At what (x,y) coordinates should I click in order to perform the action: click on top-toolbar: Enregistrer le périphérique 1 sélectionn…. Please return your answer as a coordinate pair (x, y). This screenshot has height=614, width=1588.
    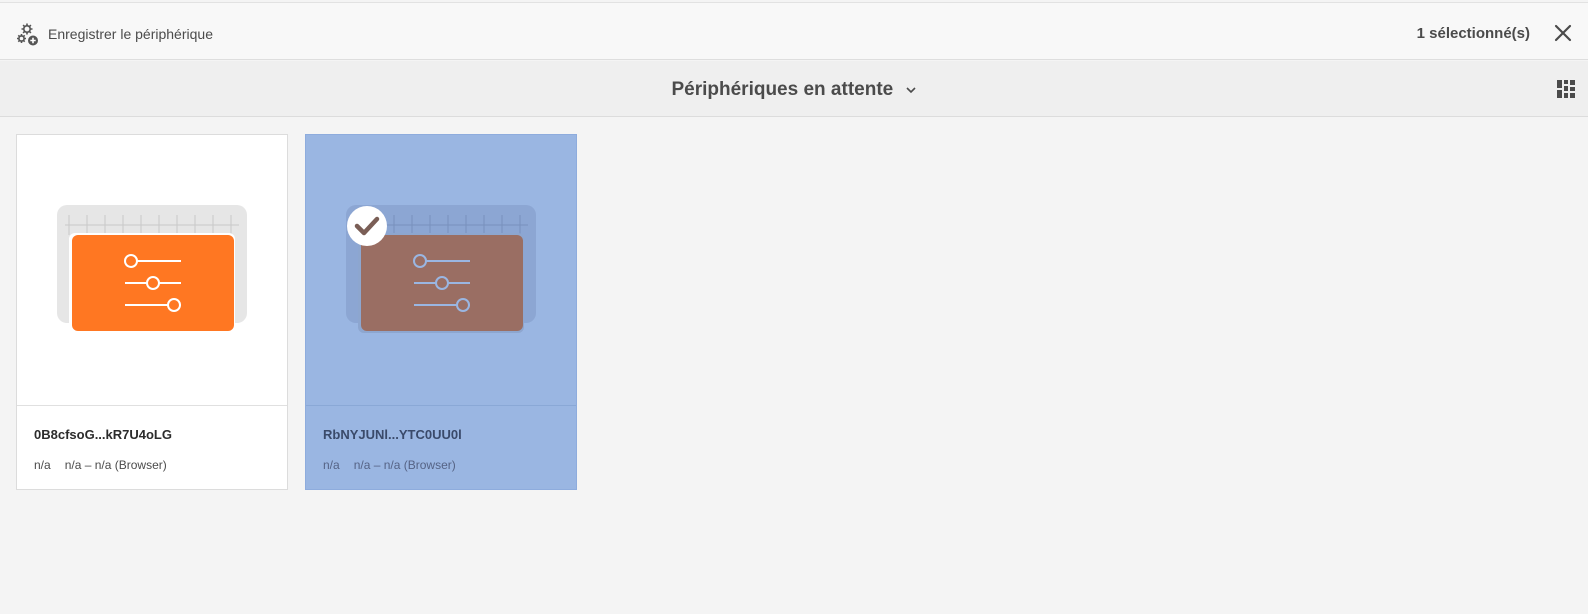
    Looking at the image, I should click on (794, 31).